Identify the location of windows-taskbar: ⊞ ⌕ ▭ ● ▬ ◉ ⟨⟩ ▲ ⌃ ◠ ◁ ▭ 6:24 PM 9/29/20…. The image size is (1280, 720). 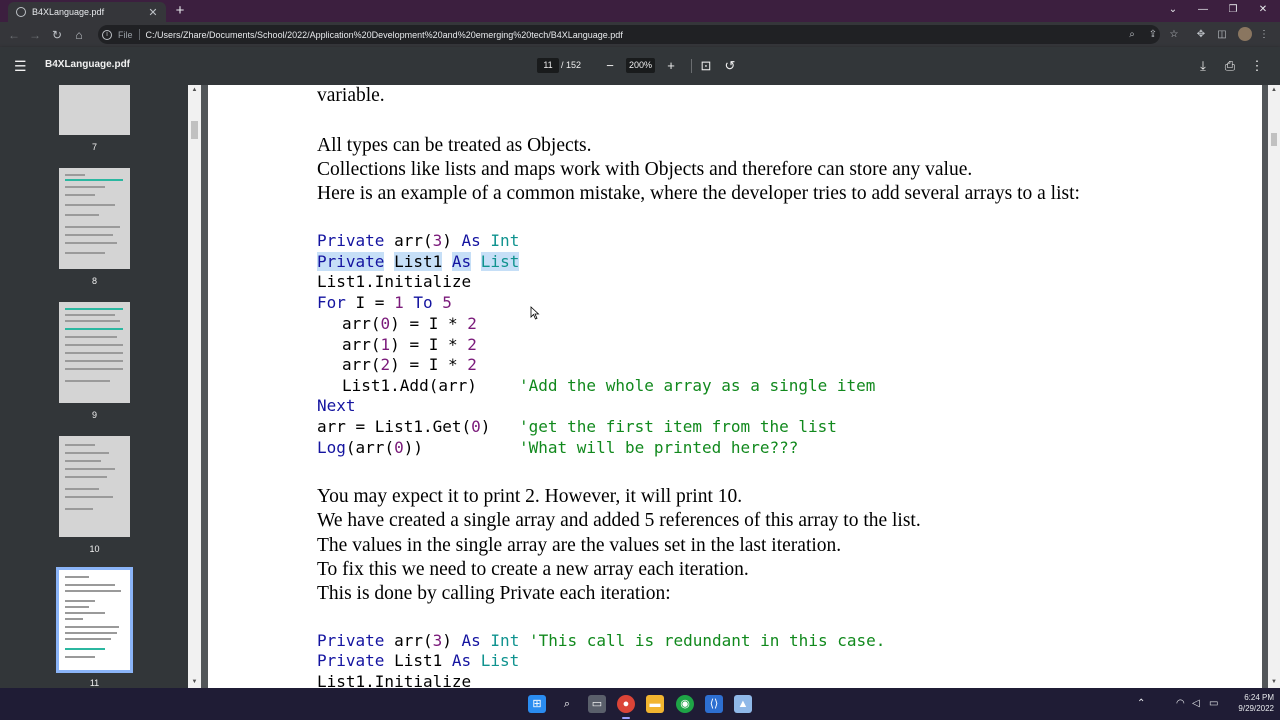
(640, 704).